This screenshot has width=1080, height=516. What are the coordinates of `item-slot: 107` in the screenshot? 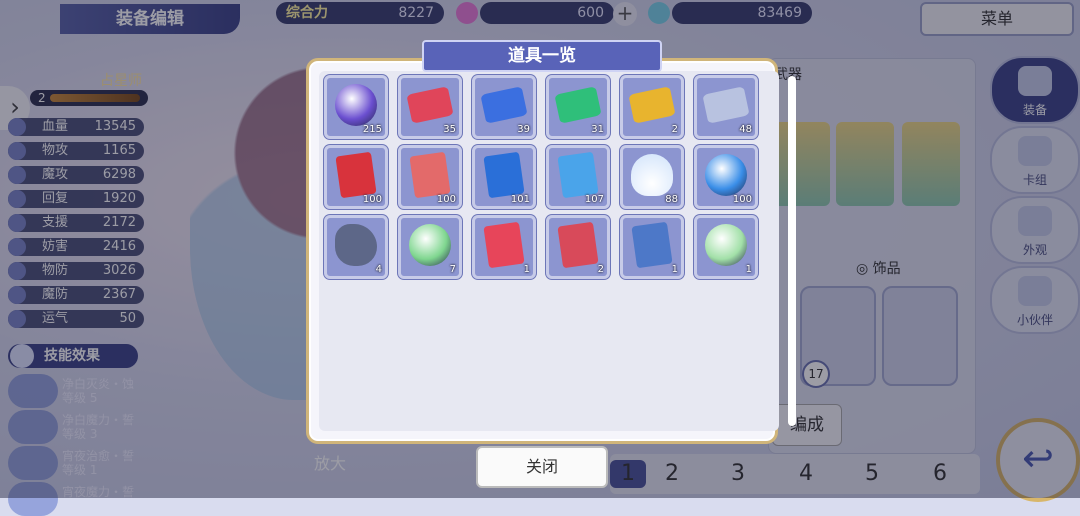 It's located at (578, 177).